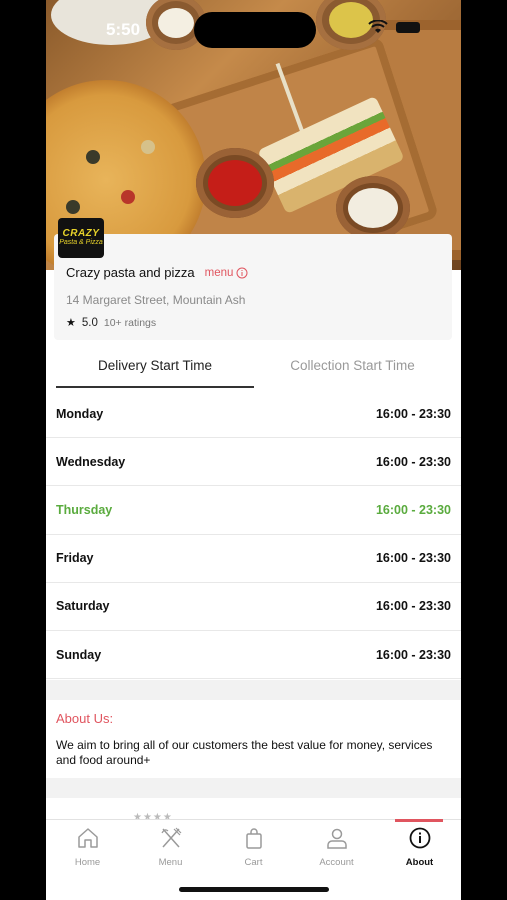 The image size is (507, 900). I want to click on nav-menu-label: Menu, so click(170, 862).